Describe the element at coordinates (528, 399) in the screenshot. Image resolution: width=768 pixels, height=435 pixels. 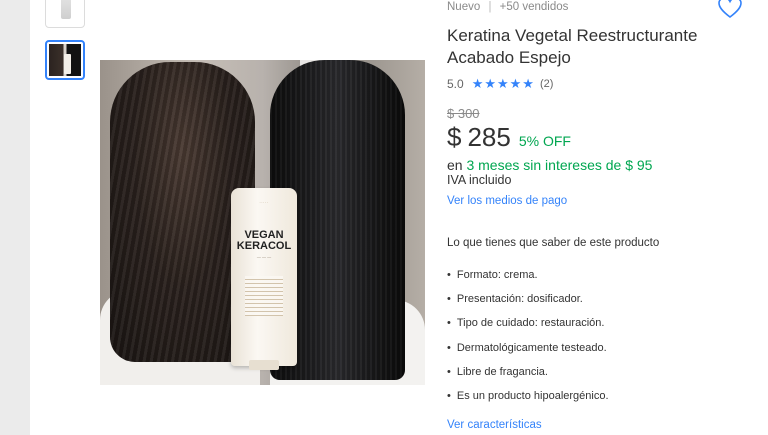
I see `feature-item: Es un producto hipoalergénico.` at that location.